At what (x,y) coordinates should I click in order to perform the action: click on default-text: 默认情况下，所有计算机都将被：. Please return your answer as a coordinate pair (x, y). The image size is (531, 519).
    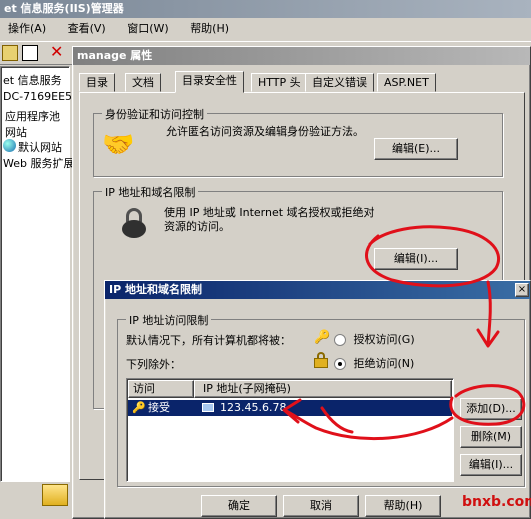
    Looking at the image, I should click on (208, 340).